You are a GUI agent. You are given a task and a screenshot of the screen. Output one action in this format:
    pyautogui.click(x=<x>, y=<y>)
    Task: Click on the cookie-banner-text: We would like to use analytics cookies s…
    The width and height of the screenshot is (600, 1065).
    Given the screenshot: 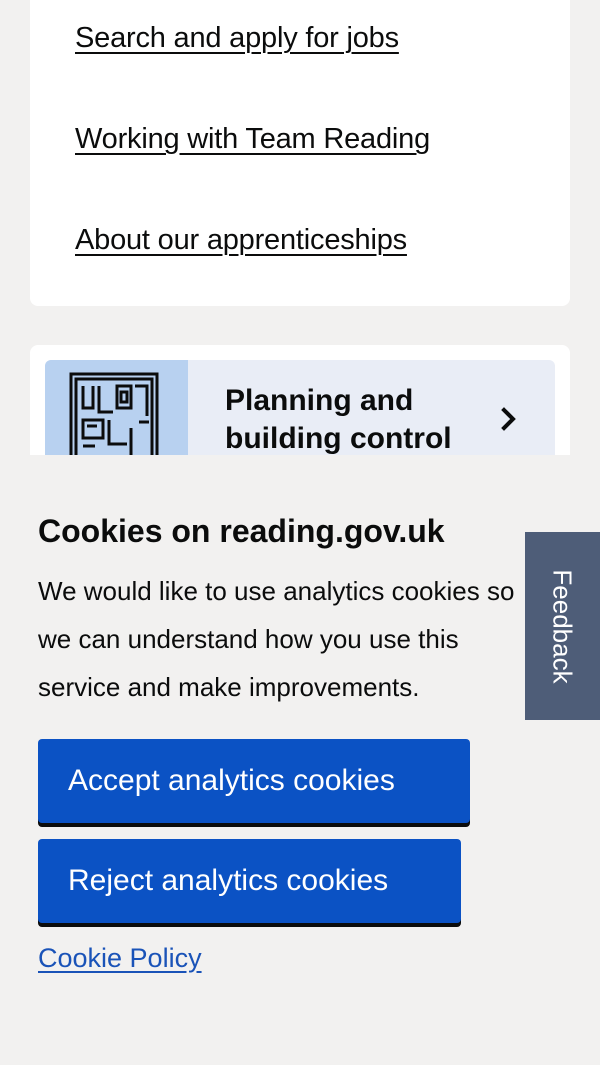 What is the action you would take?
    pyautogui.click(x=276, y=639)
    